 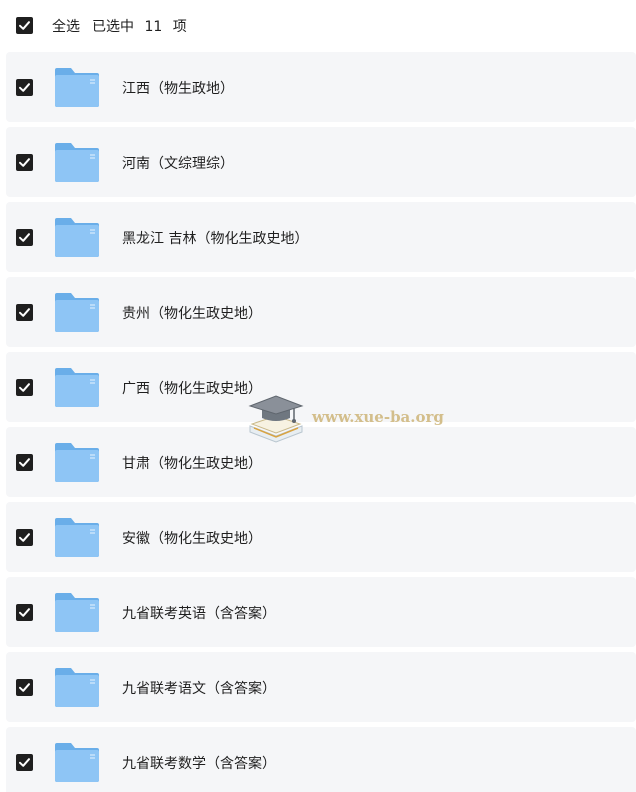 I want to click on folder-name: 黑龙江 吉林（物化生政史地）, so click(x=215, y=239).